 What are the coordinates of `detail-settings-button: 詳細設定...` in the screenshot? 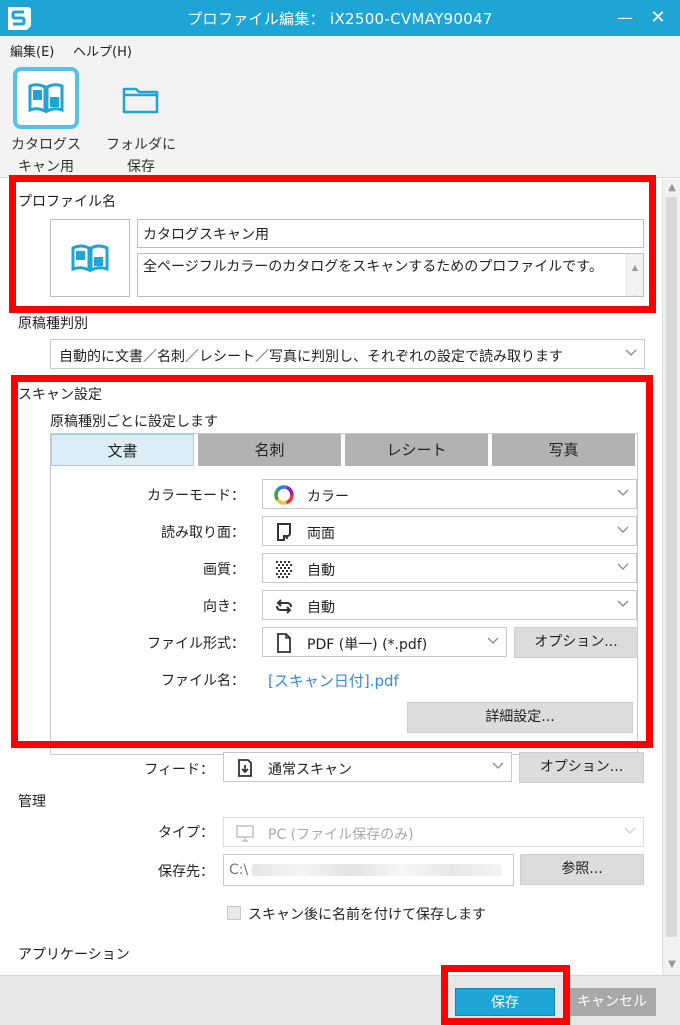 It's located at (520, 717).